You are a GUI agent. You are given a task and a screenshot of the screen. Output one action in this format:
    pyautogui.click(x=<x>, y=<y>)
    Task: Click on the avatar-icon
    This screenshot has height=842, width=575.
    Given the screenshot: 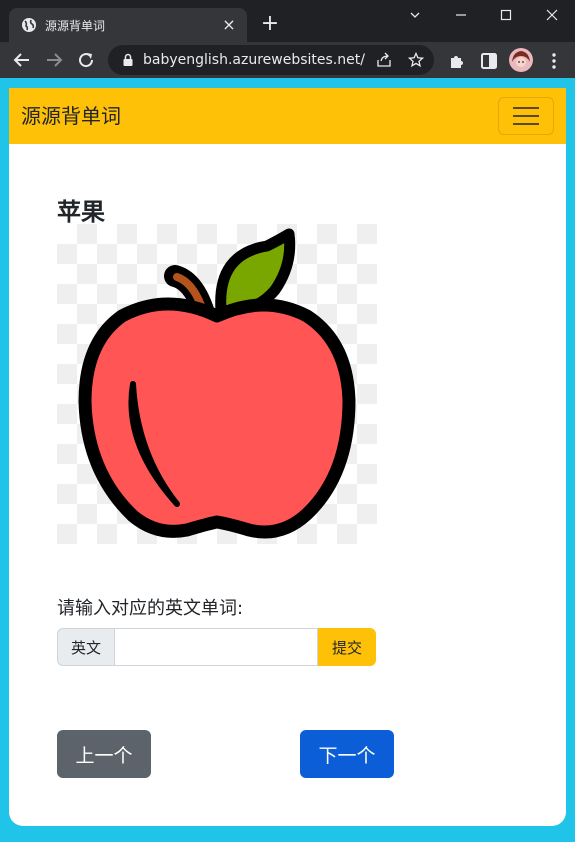 What is the action you would take?
    pyautogui.click(x=521, y=60)
    